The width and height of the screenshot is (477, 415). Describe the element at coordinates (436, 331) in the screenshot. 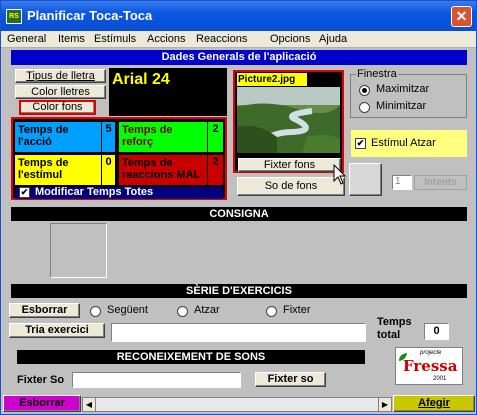

I see `total-time-input: 0` at that location.